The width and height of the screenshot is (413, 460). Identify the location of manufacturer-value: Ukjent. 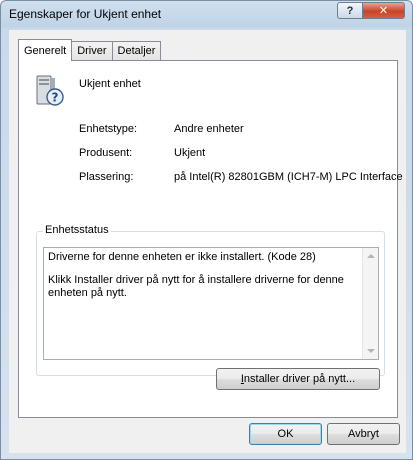
(190, 153).